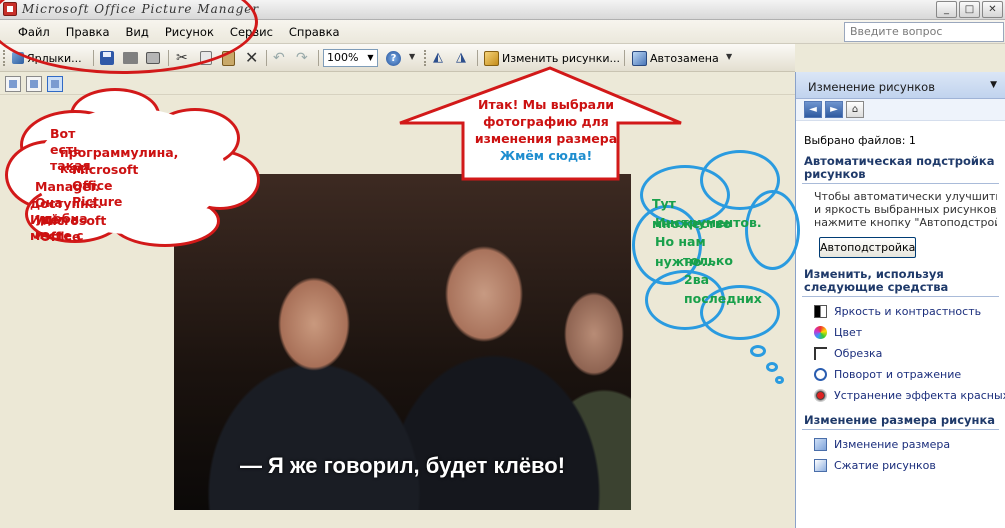  I want to click on rotate-left-button: ◭, so click(441, 58).